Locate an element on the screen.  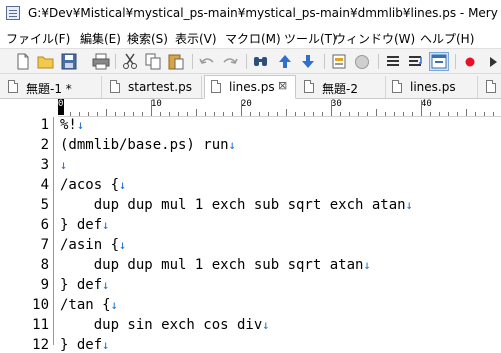
tab-label: 無題-2 is located at coordinates (340, 89).